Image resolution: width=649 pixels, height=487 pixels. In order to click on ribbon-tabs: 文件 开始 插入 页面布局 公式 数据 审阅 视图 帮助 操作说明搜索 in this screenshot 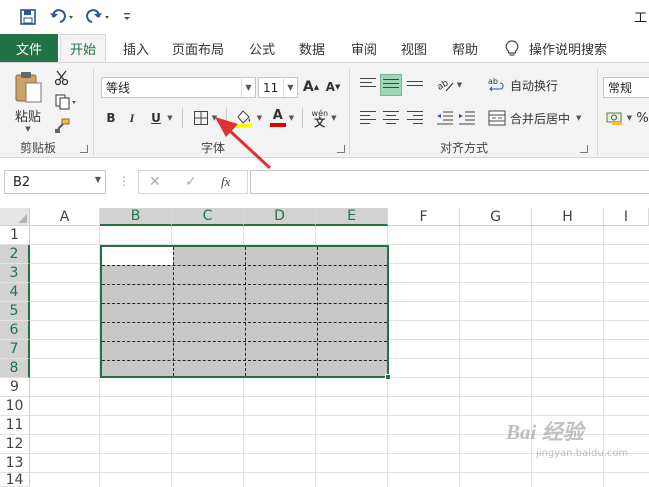, I will do `click(324, 48)`.